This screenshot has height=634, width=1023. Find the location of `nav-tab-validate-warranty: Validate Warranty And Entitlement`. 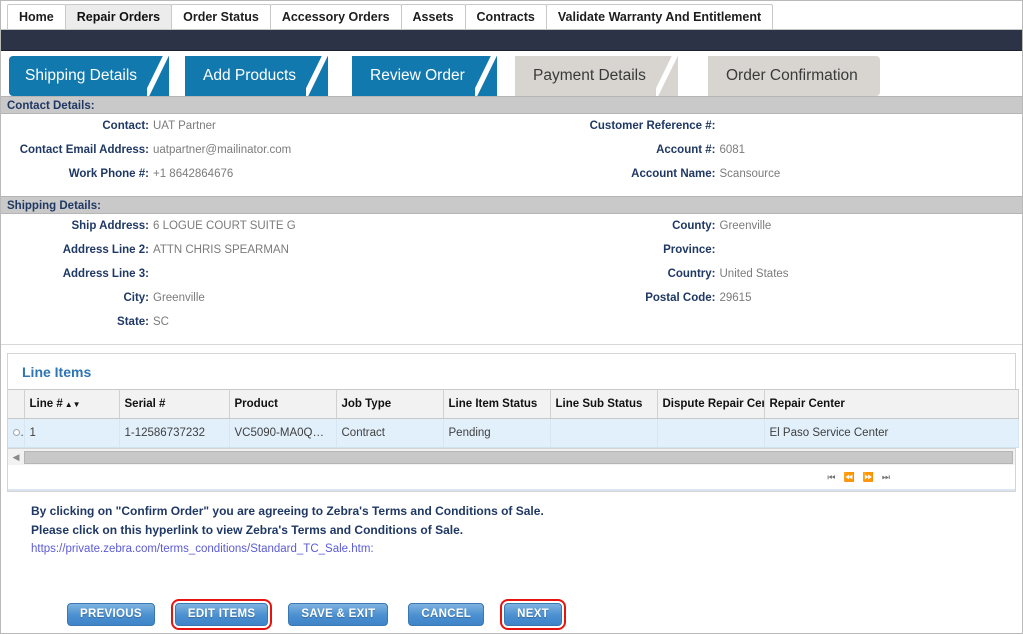

nav-tab-validate-warranty: Validate Warranty And Entitlement is located at coordinates (659, 16).